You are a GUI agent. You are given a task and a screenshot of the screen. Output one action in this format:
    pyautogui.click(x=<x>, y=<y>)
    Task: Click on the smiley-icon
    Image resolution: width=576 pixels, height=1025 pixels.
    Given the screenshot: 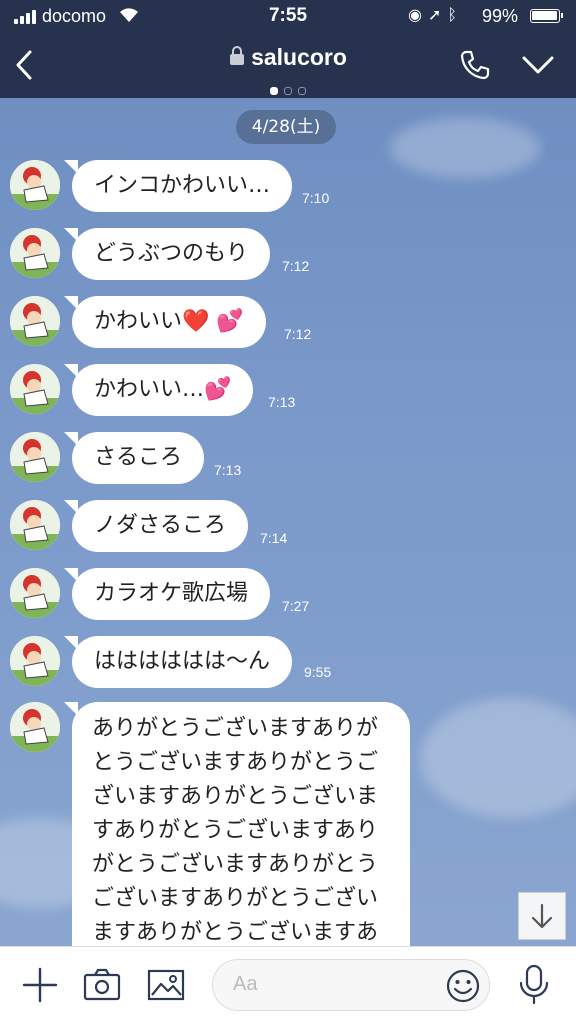 What is the action you would take?
    pyautogui.click(x=463, y=986)
    